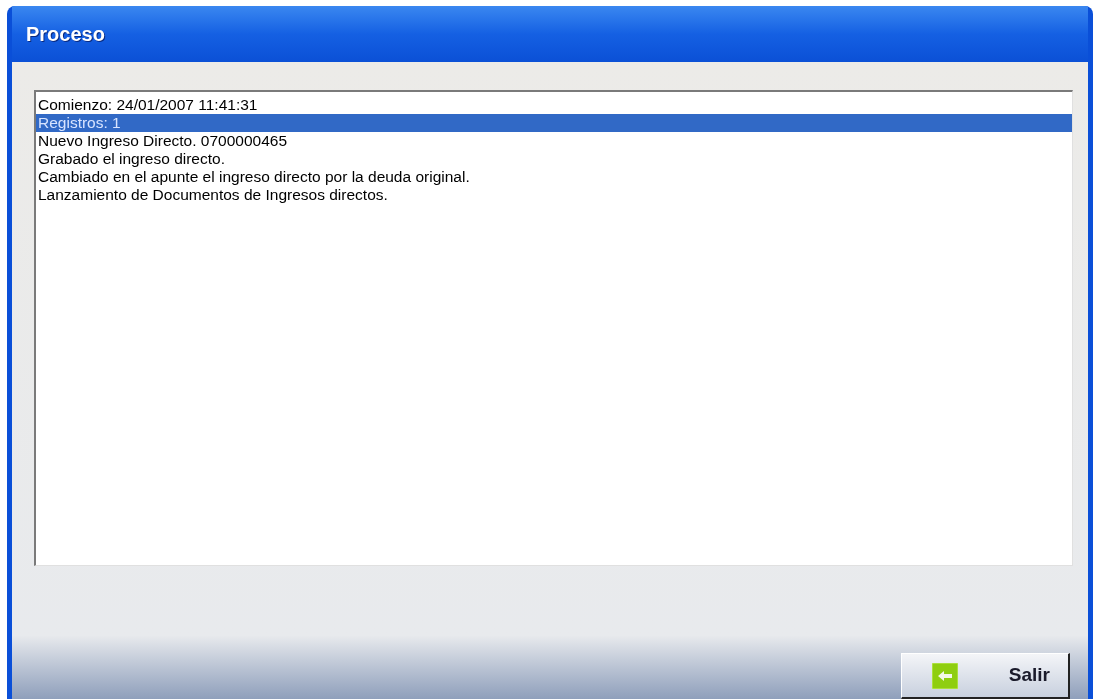  What do you see at coordinates (65, 34) in the screenshot?
I see `window-title: Proceso` at bounding box center [65, 34].